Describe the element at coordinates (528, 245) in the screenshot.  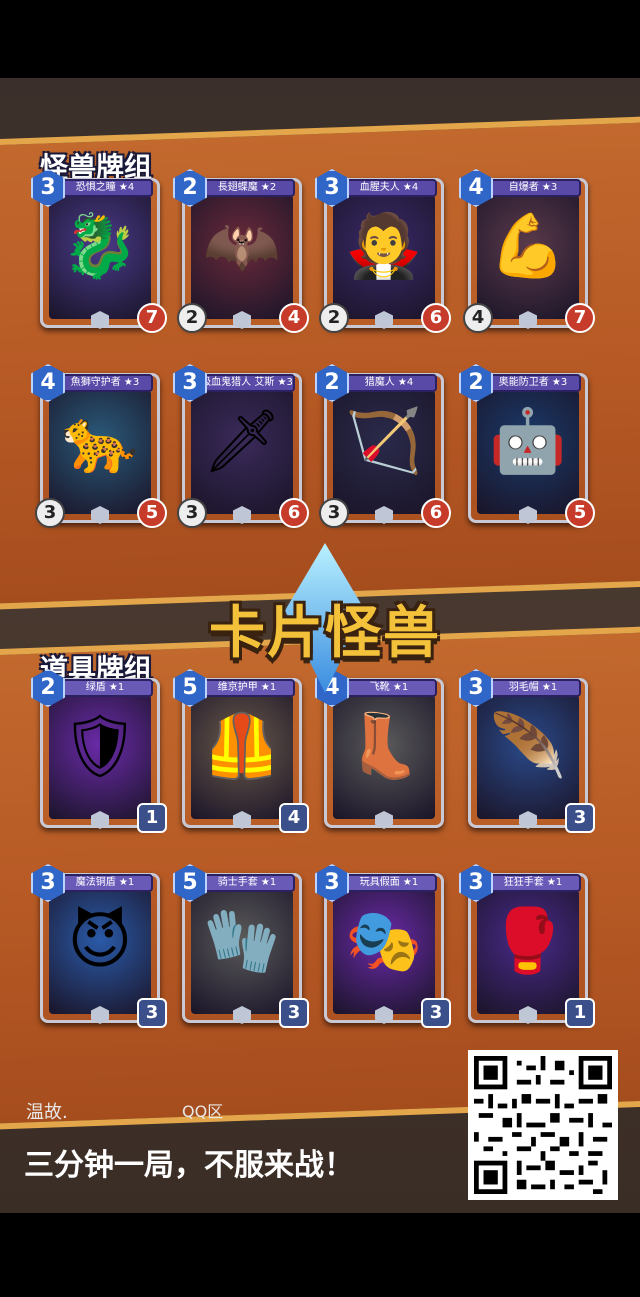
I see `card-portrait-icon: 💪` at that location.